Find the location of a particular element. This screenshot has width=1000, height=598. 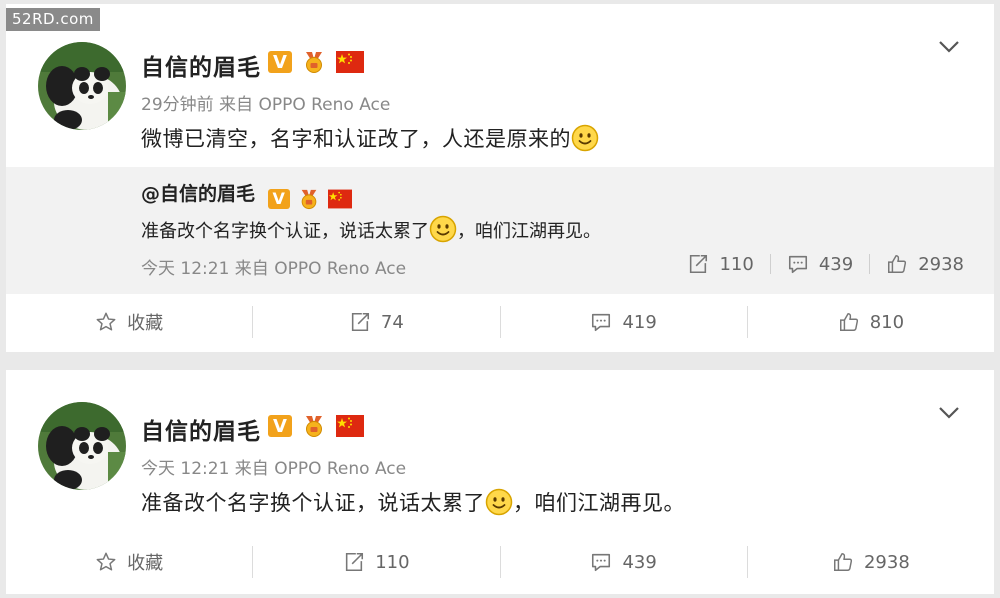

comment-button: 419 is located at coordinates (624, 322).